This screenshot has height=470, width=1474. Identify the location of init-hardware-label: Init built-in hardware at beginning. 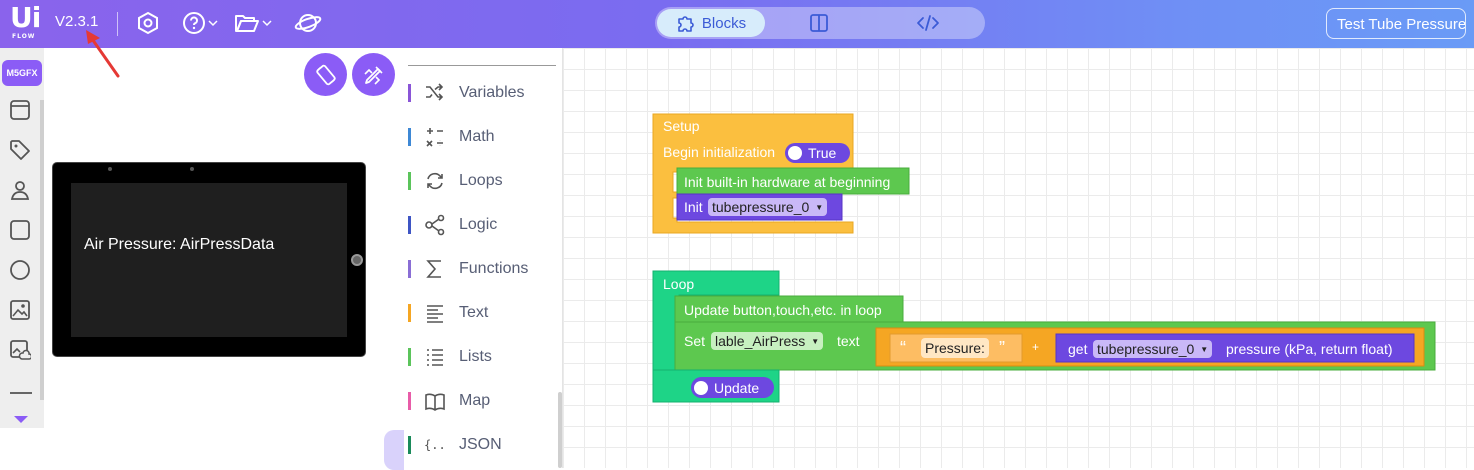
(787, 182).